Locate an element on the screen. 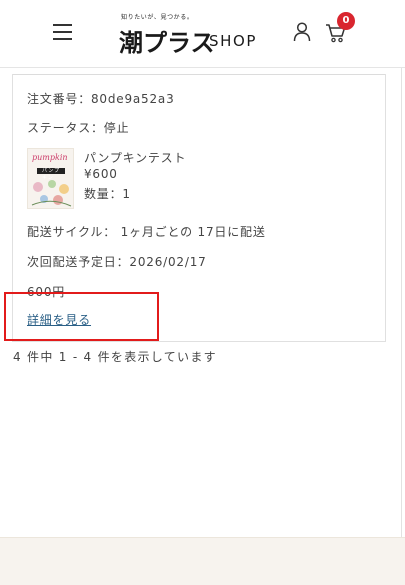  thumb-title: pumpkin is located at coordinates (50, 157).